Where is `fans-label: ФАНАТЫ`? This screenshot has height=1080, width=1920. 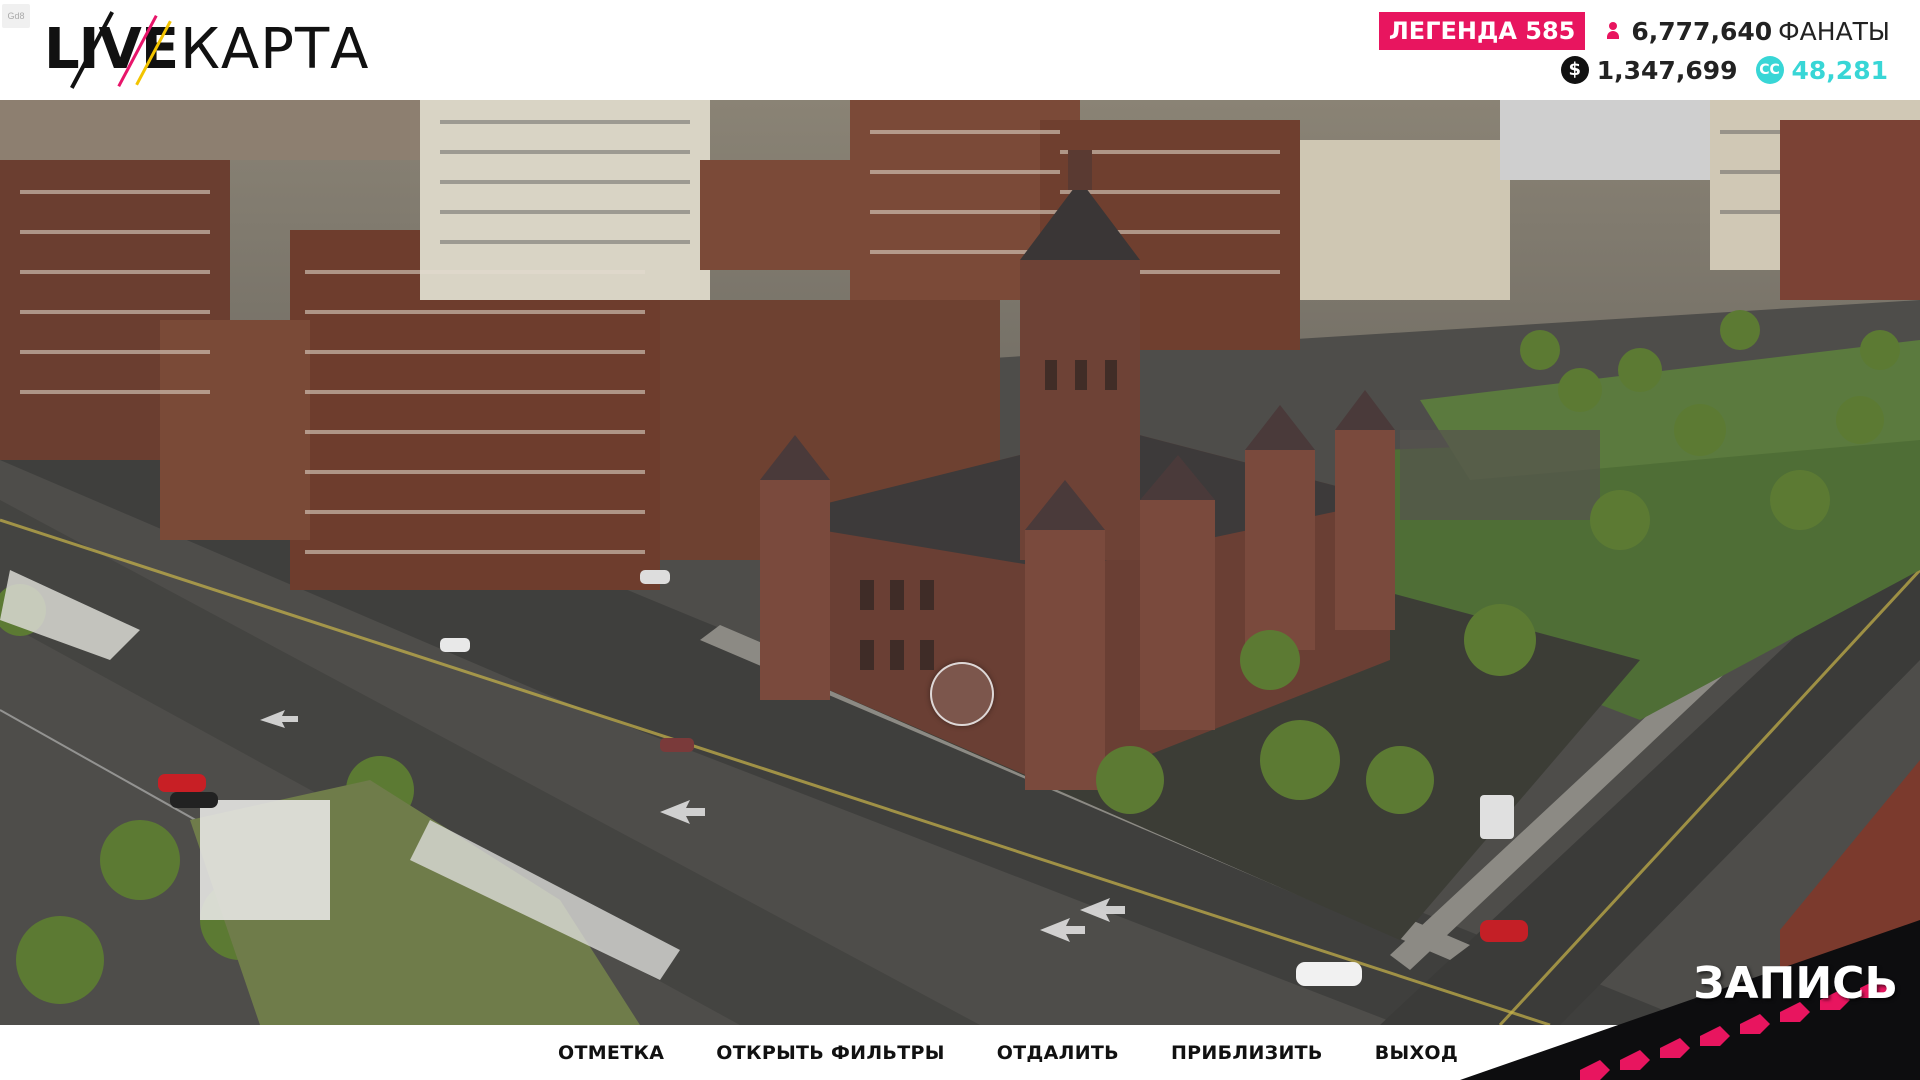 fans-label: ФАНАТЫ is located at coordinates (1834, 31).